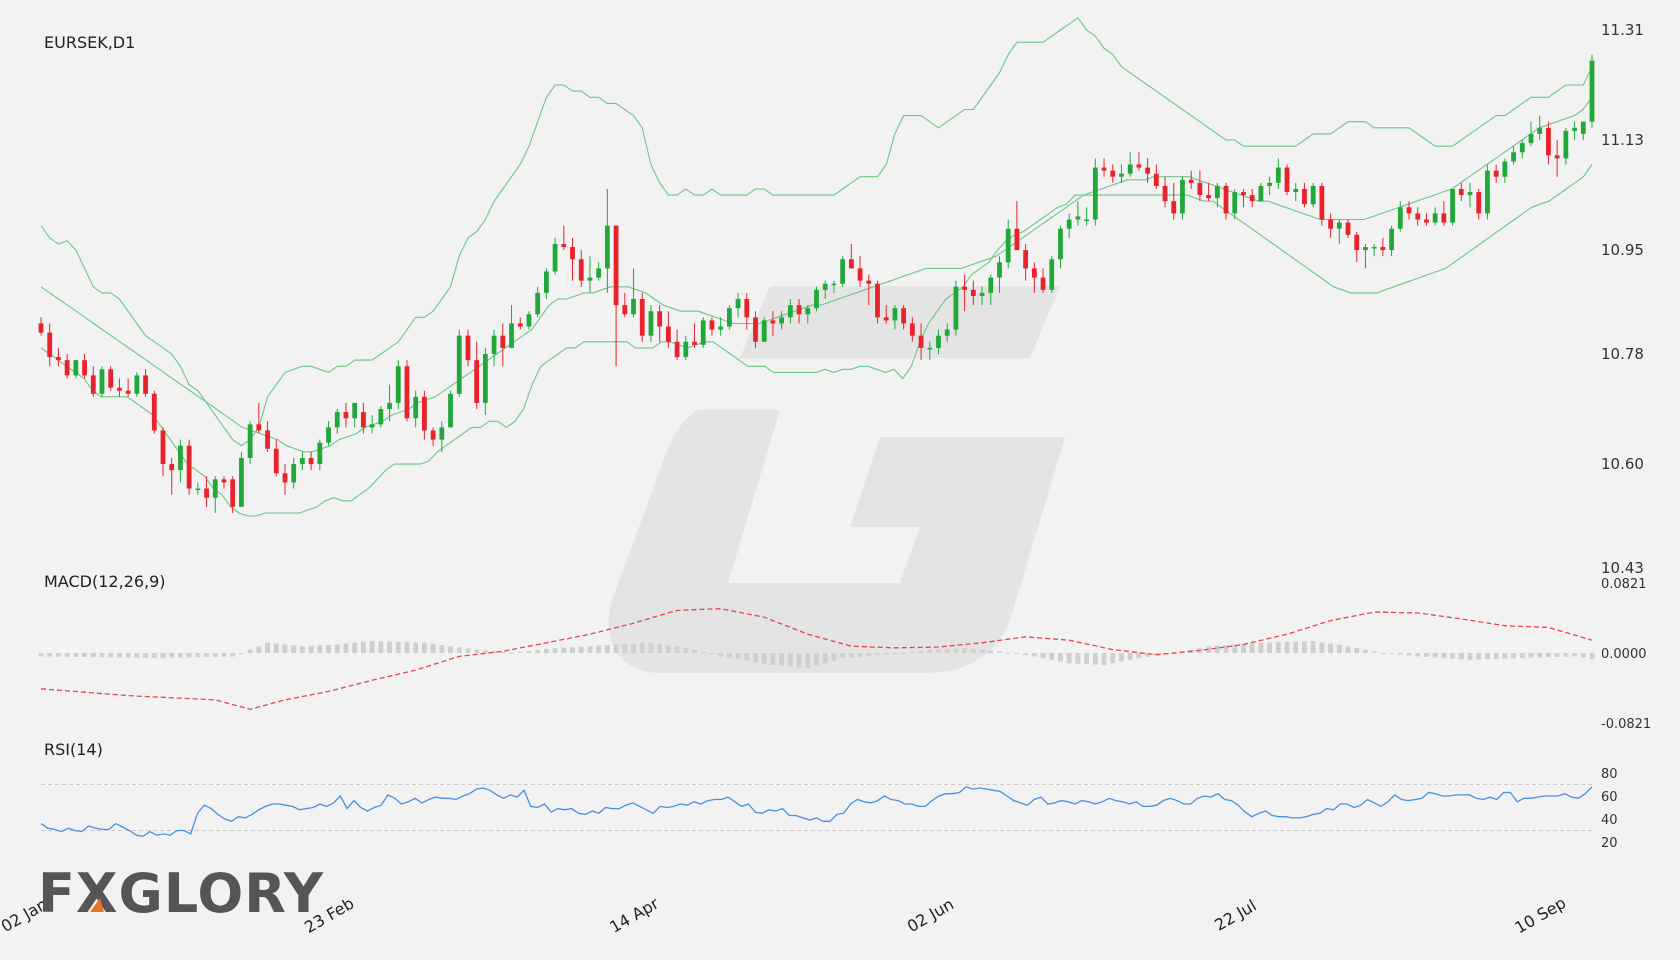 Image resolution: width=1680 pixels, height=960 pixels. I want to click on rsi-panel-title: RSI(14), so click(73, 749).